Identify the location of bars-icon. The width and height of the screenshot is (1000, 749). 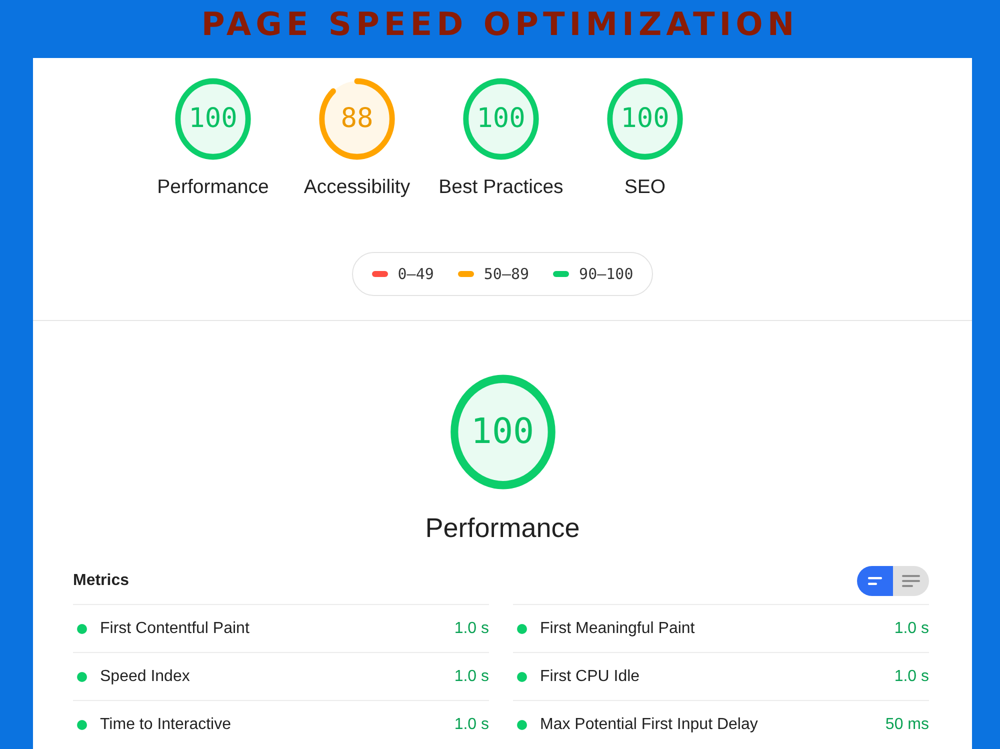
(875, 581).